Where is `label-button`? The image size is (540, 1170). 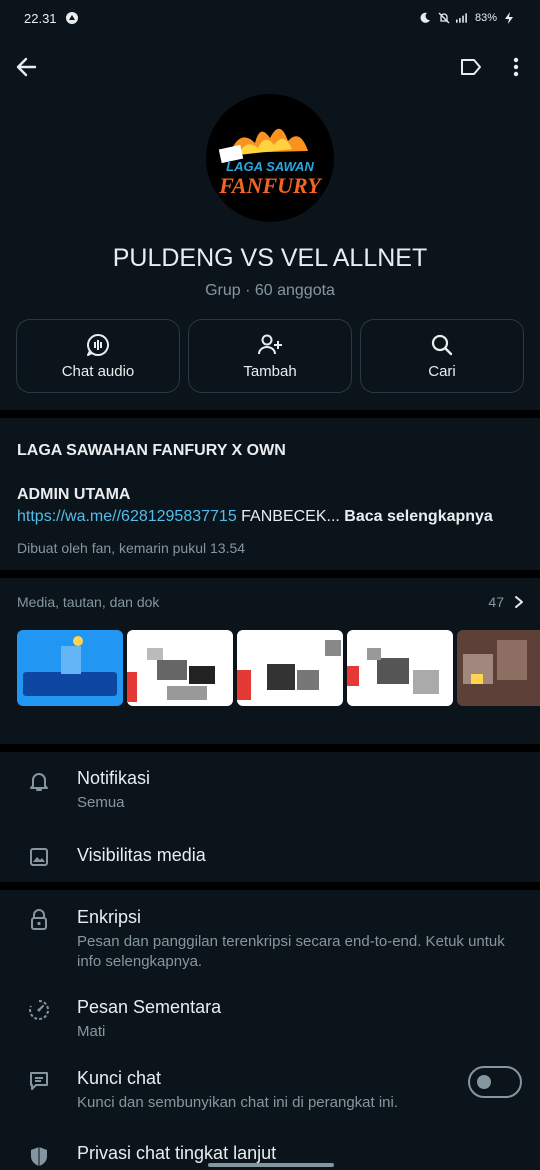
label-button is located at coordinates (471, 67).